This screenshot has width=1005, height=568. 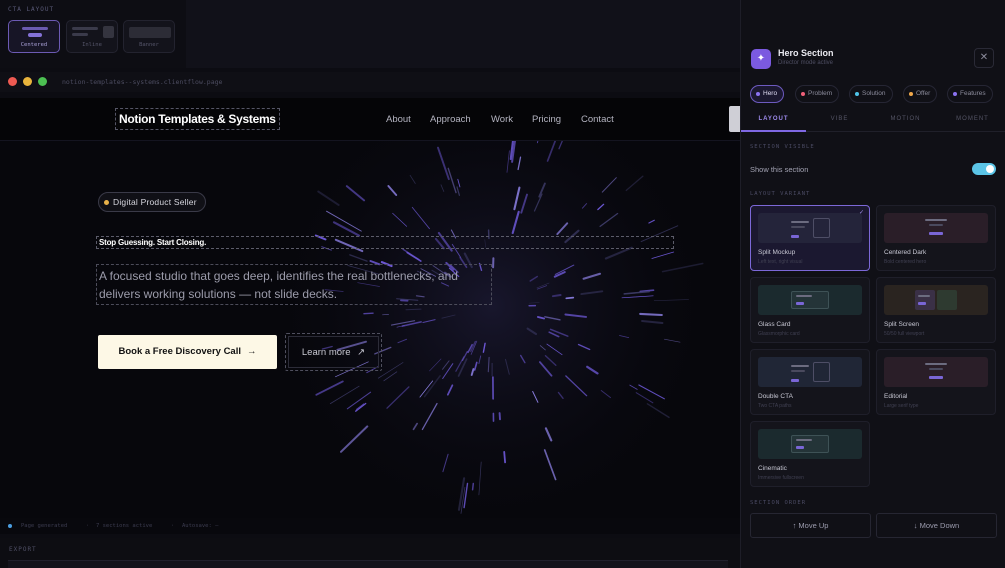 I want to click on arrow-right-icon: →, so click(x=252, y=351).